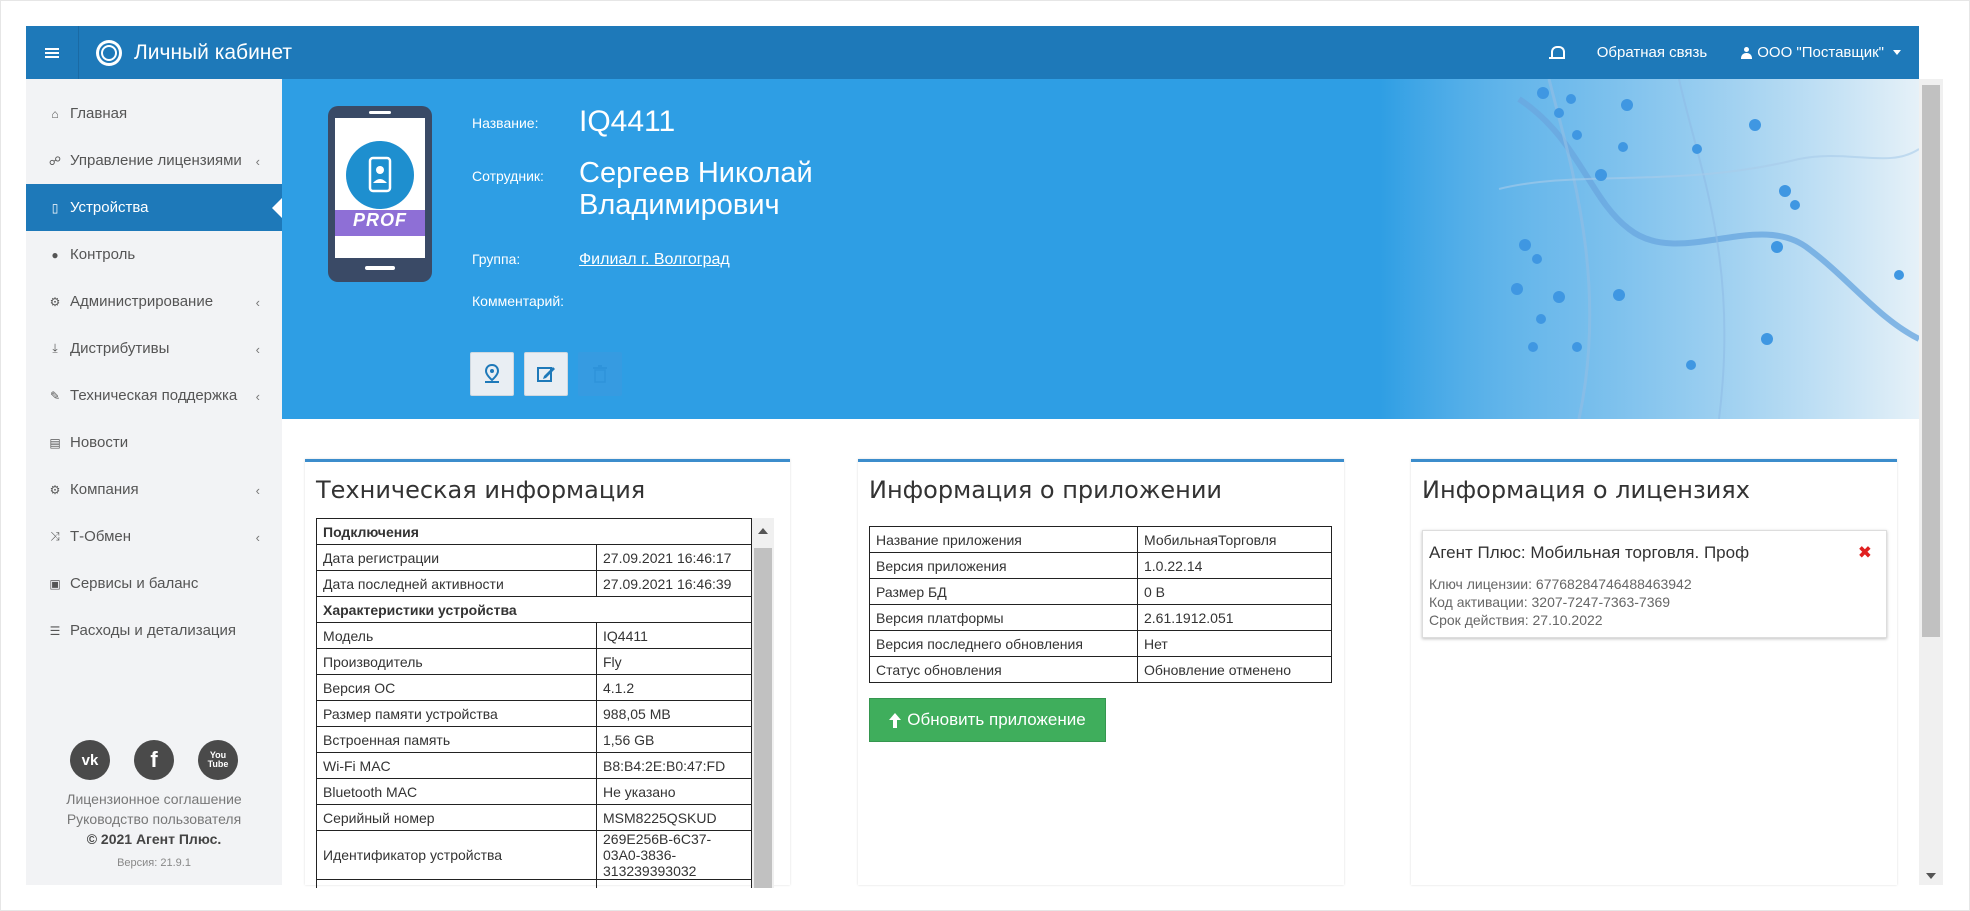 The image size is (1970, 911). Describe the element at coordinates (154, 442) in the screenshot. I see `sidebar-item-news: ▤ Новости` at that location.